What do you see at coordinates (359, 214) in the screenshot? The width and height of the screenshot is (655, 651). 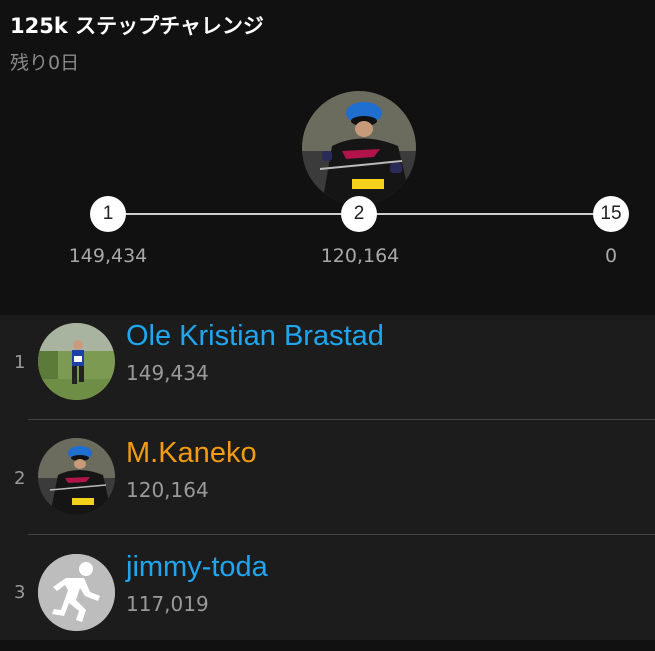 I see `rank-marker-2: 2` at bounding box center [359, 214].